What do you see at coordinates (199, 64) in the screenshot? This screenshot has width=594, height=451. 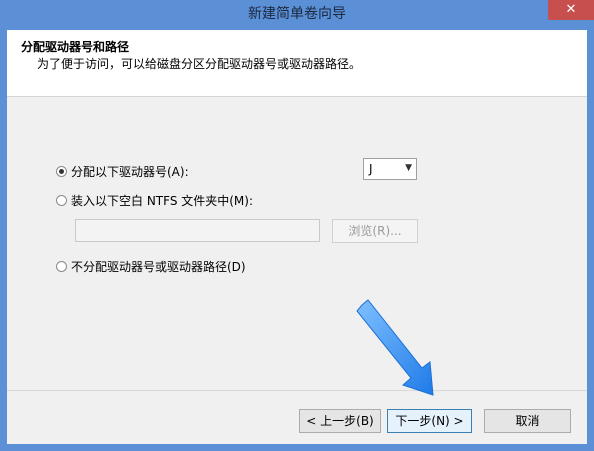 I see `page-description: 为了便于访问，可以给磁盘分区分配驱动器号或驱动器路径。` at bounding box center [199, 64].